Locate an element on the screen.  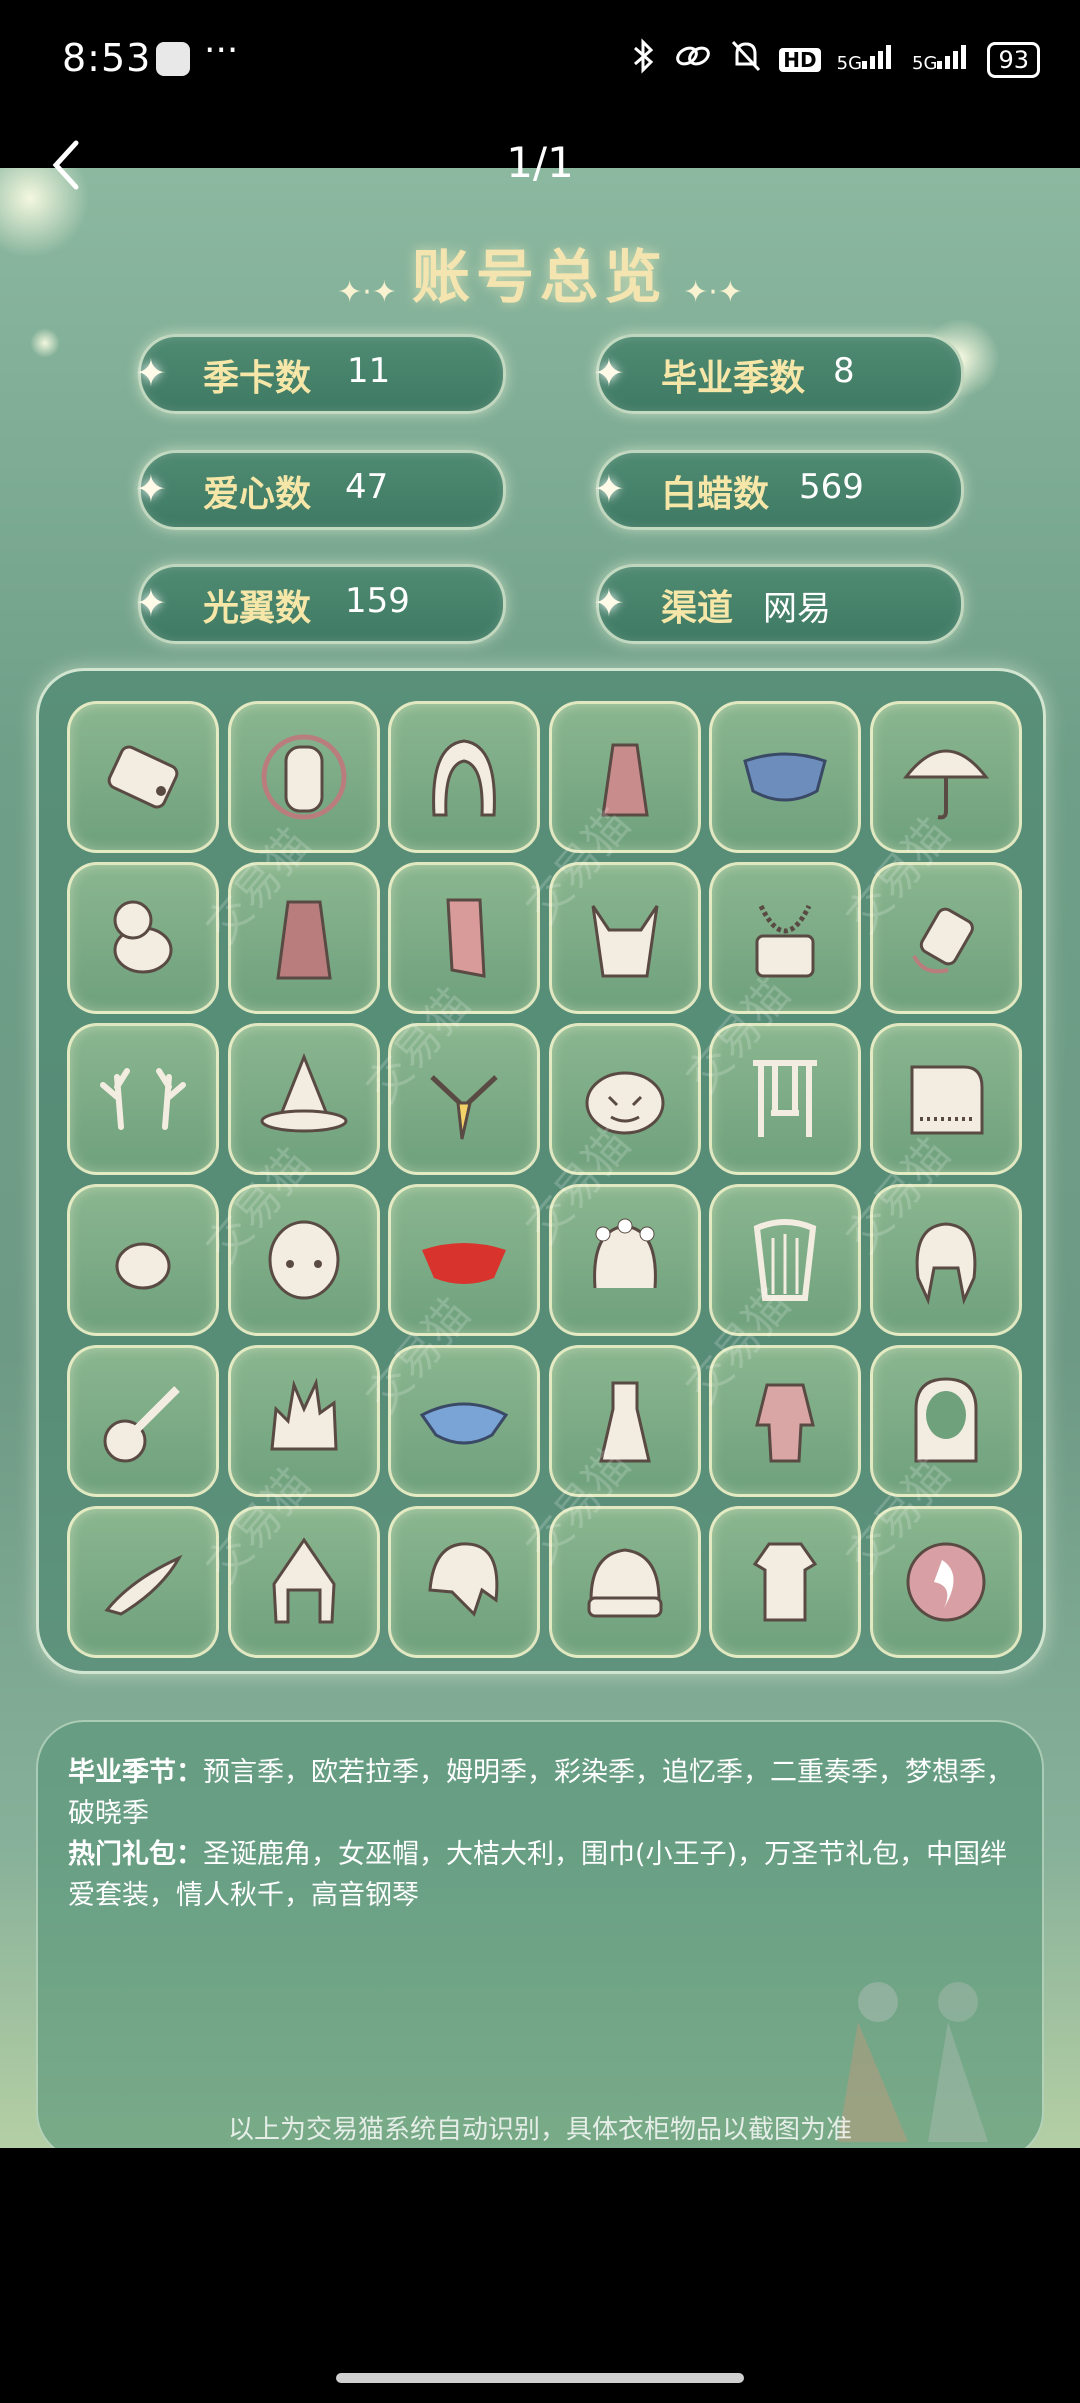
antlers-icon is located at coordinates (143, 1099).